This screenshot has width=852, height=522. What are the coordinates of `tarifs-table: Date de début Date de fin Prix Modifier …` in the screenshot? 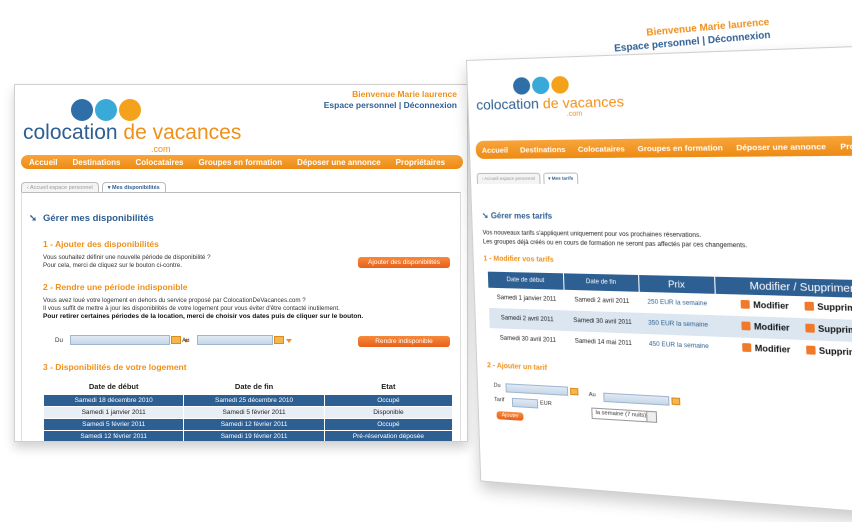 It's located at (669, 318).